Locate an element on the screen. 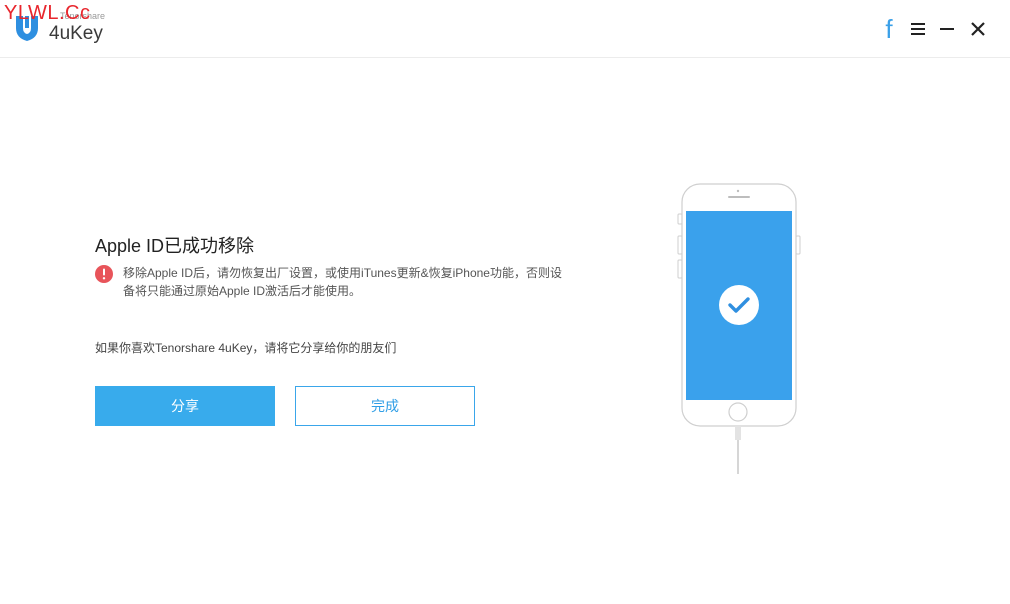 The height and width of the screenshot is (604, 1010). title-bar: Tenorshare 4uKey YLWL.Cc f is located at coordinates (505, 29).